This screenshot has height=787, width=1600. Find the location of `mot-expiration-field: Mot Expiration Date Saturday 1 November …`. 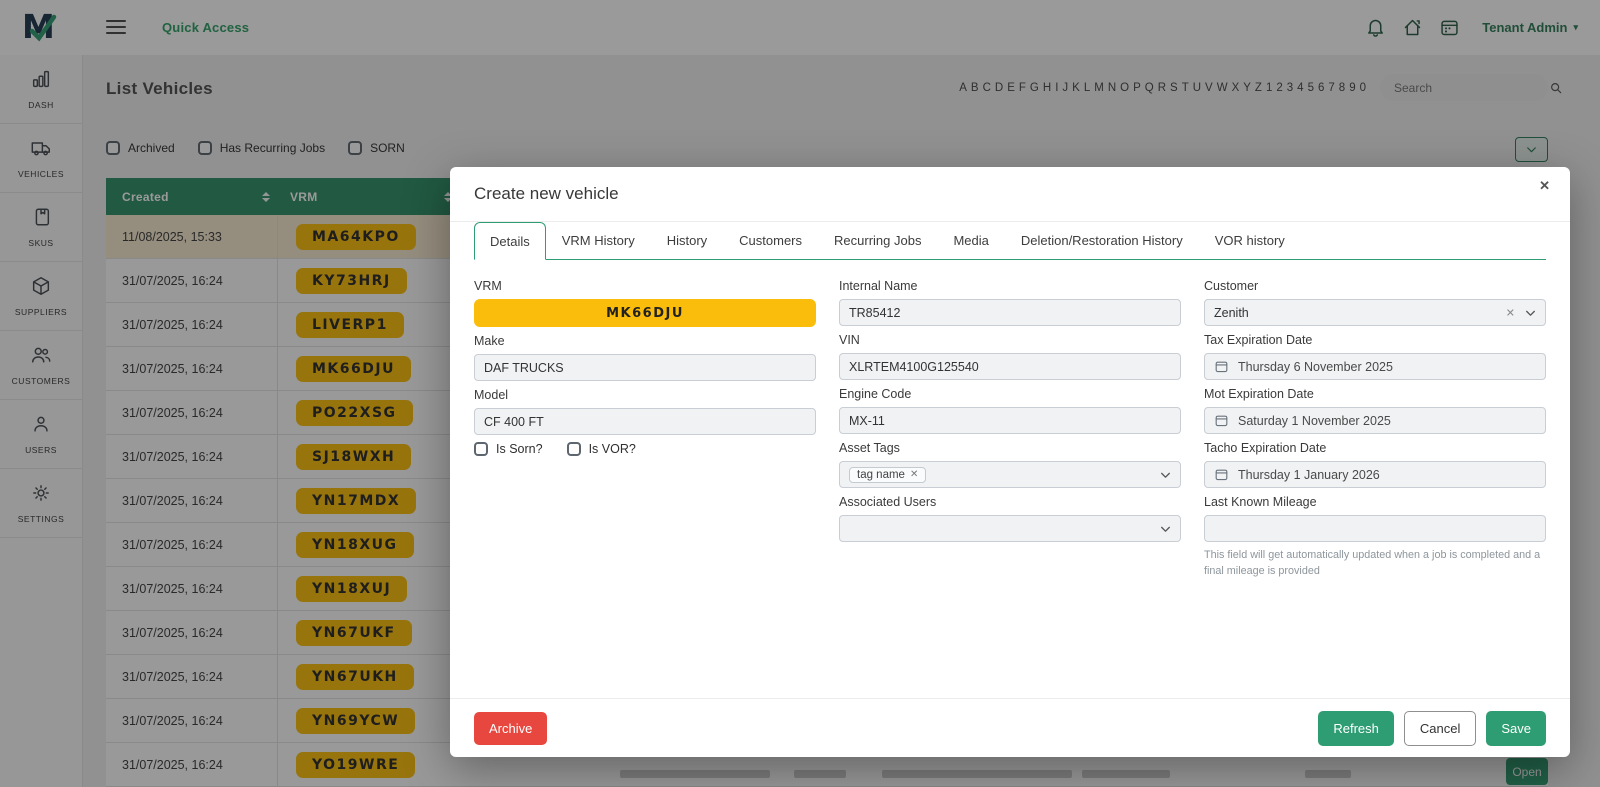

mot-expiration-field: Mot Expiration Date Saturday 1 November … is located at coordinates (1375, 410).